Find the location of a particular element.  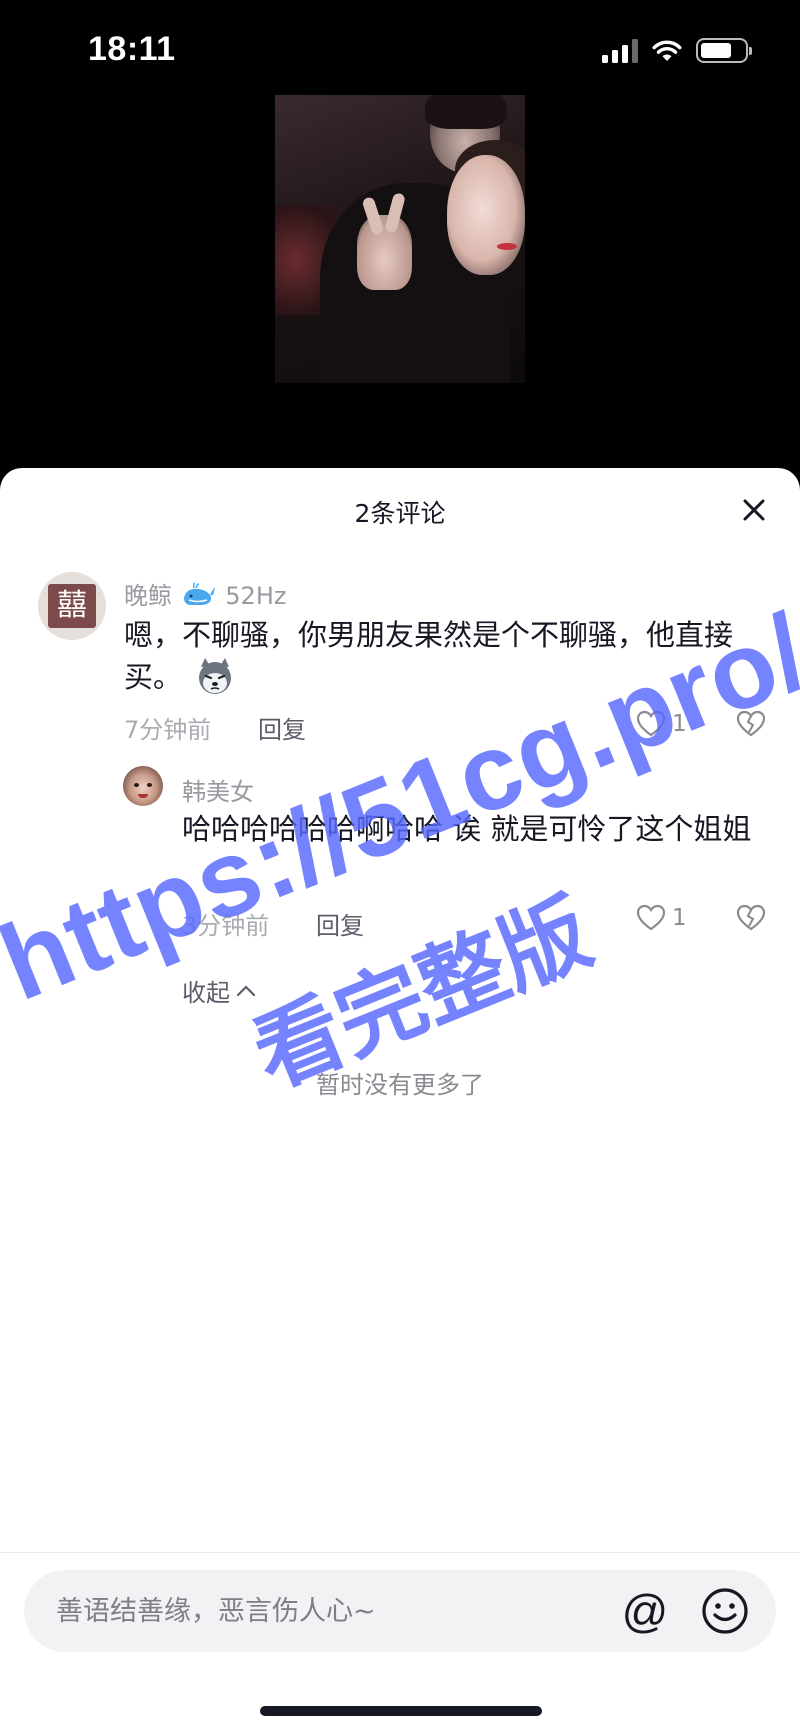

close-button is located at coordinates (754, 510).